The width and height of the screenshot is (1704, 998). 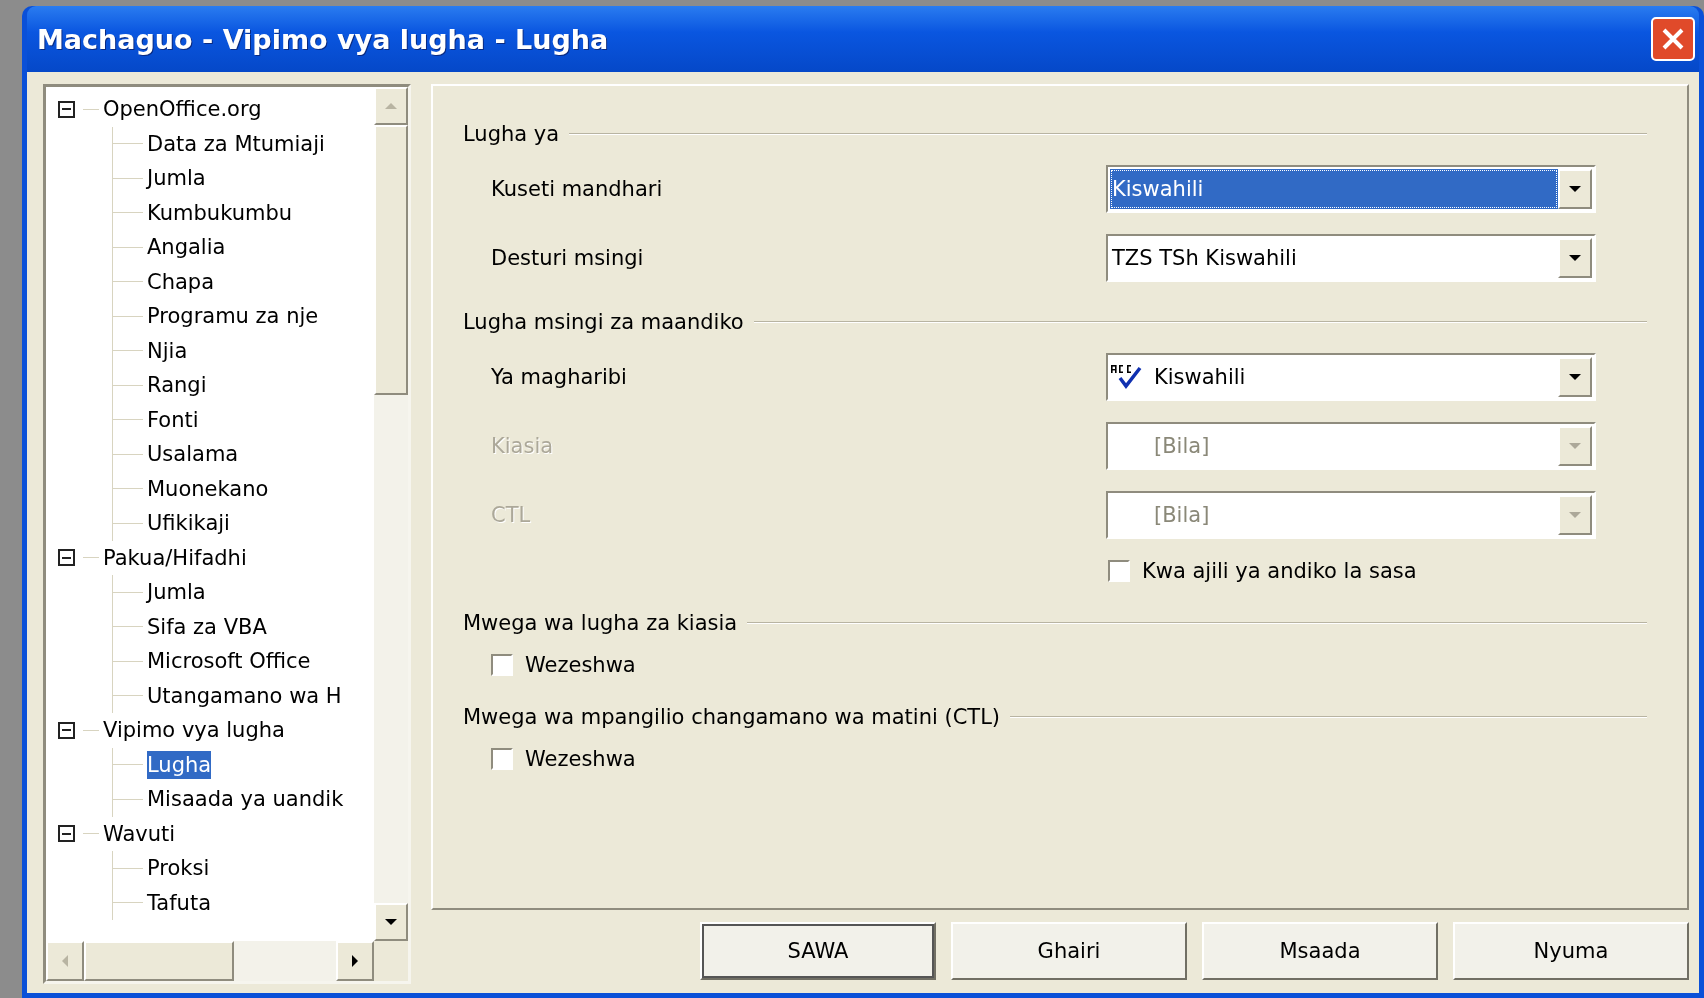 What do you see at coordinates (245, 799) in the screenshot?
I see `tree-item: Misaada ya uandik` at bounding box center [245, 799].